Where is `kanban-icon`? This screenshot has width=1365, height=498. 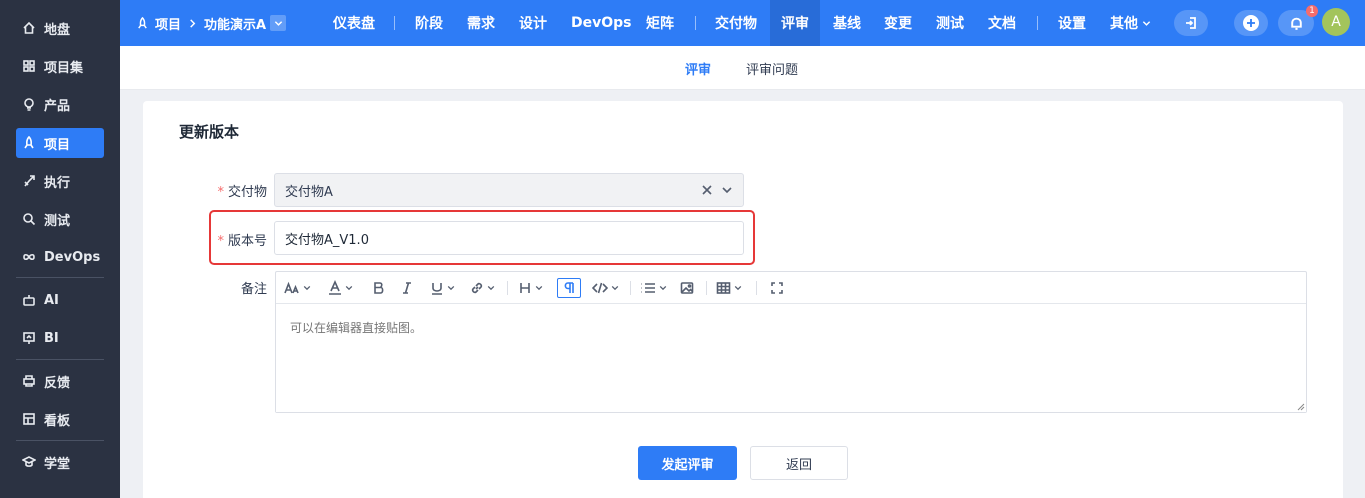
kanban-icon is located at coordinates (29, 419).